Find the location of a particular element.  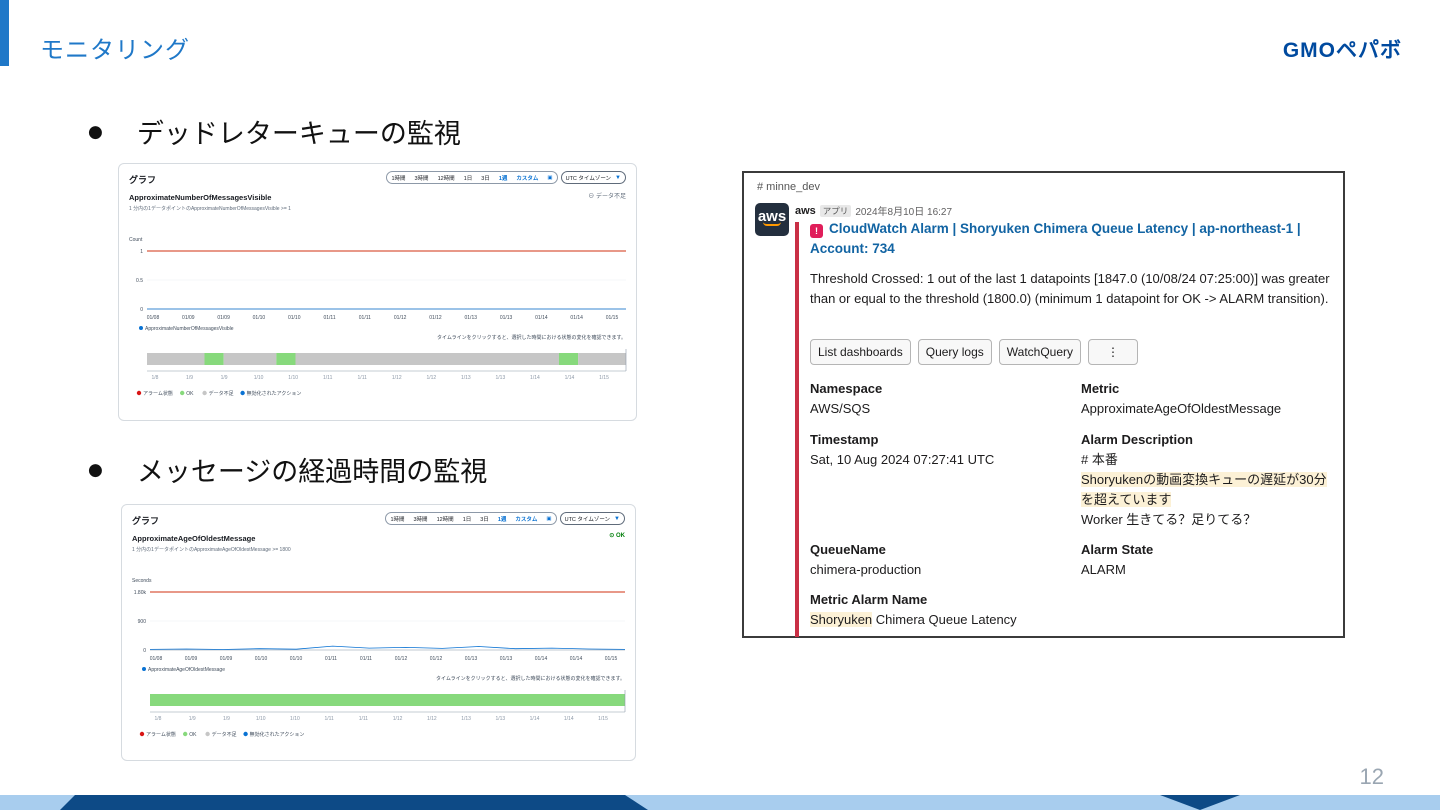

field-alarm-state: Alarm State ALARM is located at coordinates (1117, 560).